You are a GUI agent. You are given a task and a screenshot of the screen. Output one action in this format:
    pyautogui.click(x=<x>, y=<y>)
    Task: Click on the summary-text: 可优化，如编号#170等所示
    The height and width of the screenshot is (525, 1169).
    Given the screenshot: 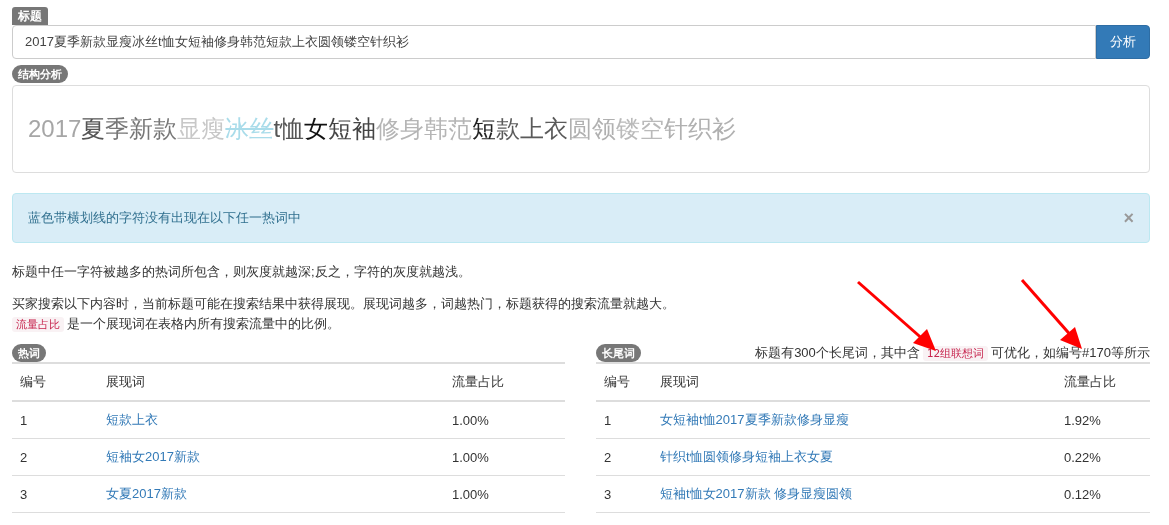 What is the action you would take?
    pyautogui.click(x=1070, y=352)
    